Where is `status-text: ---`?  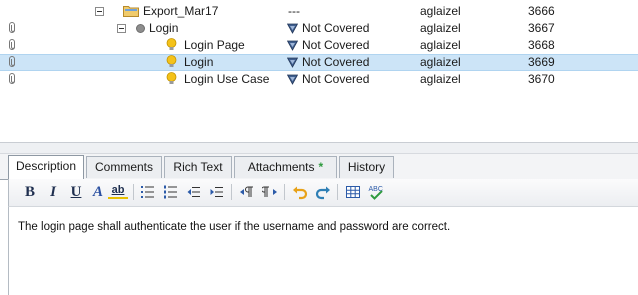 status-text: --- is located at coordinates (294, 11).